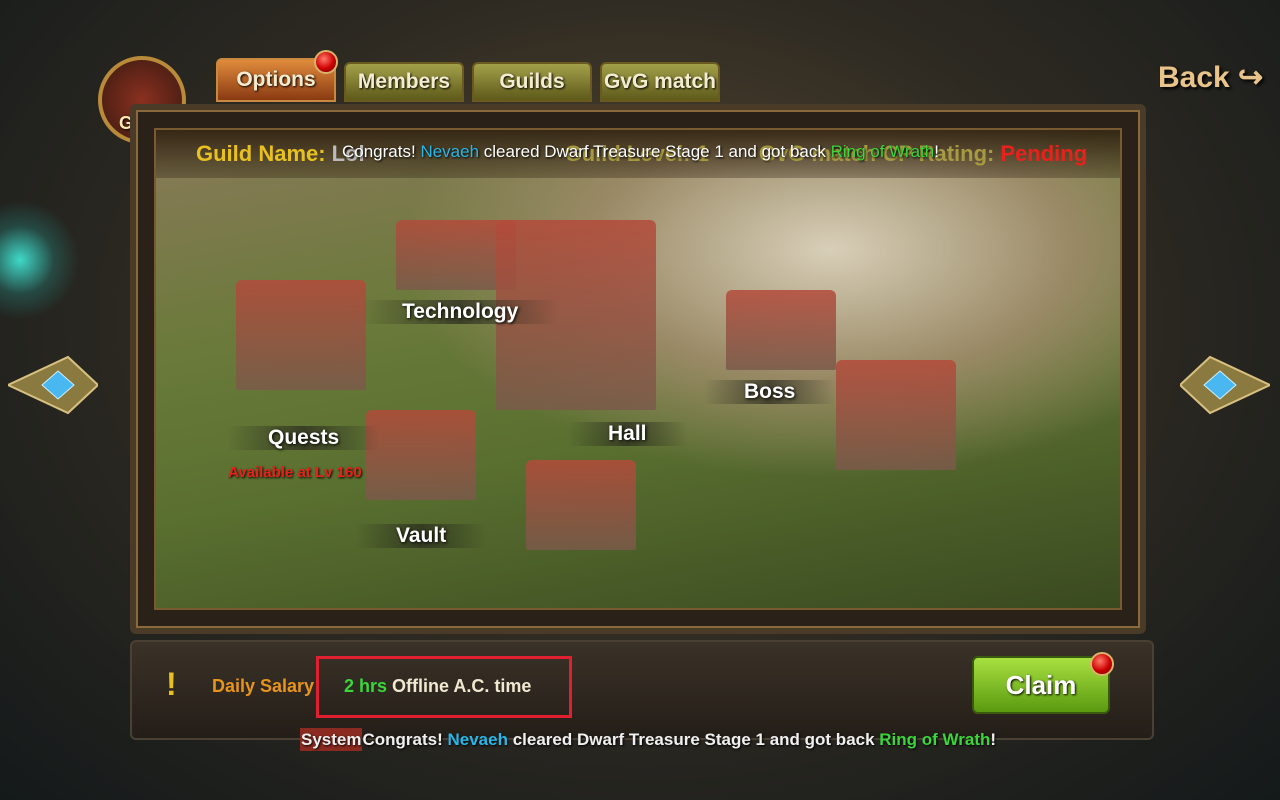  What do you see at coordinates (993, 739) in the screenshot?
I see `system-text: !` at bounding box center [993, 739].